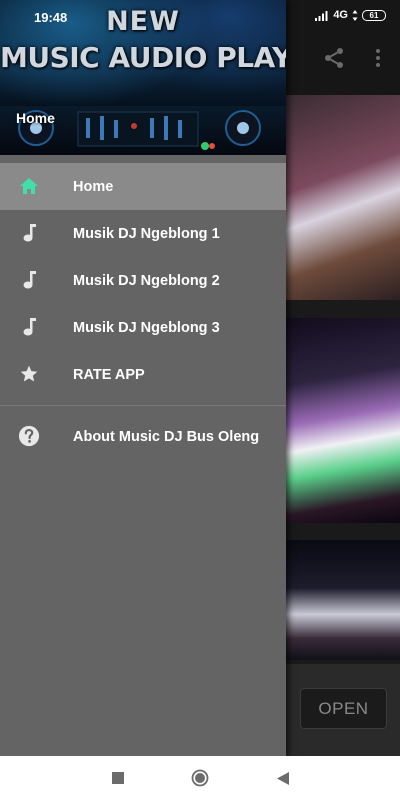  Describe the element at coordinates (166, 436) in the screenshot. I see `menu-item-label: About Music DJ Bus Oleng` at that location.